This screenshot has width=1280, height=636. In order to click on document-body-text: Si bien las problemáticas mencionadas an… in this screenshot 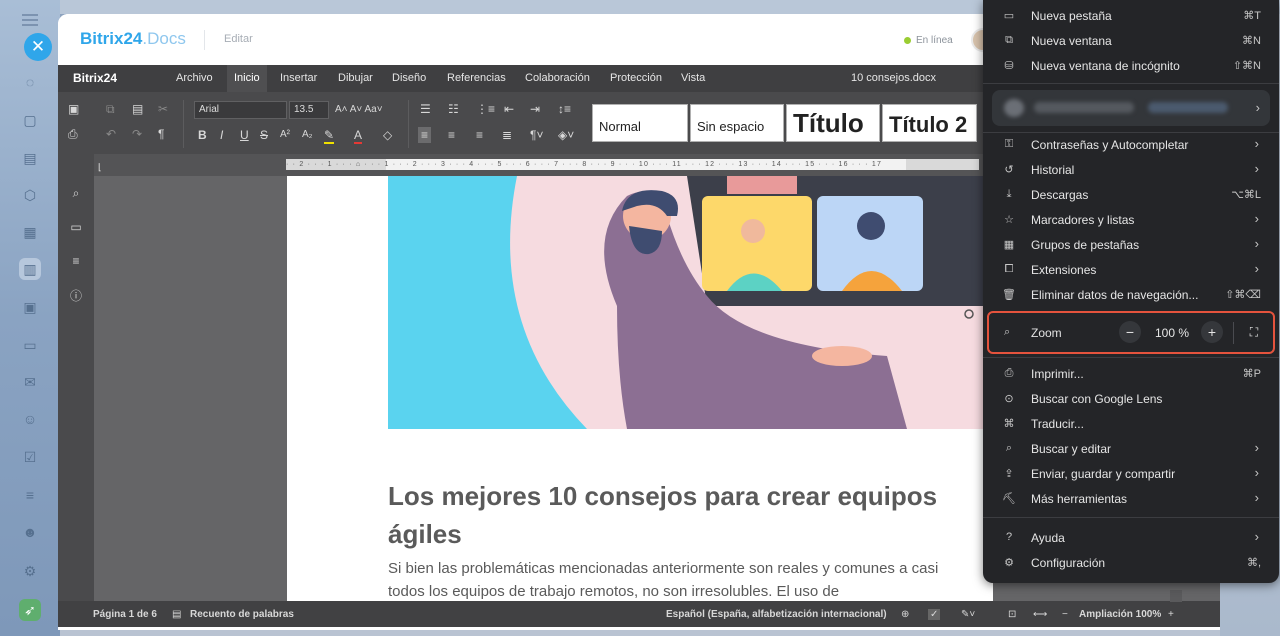, I will do `click(673, 580)`.